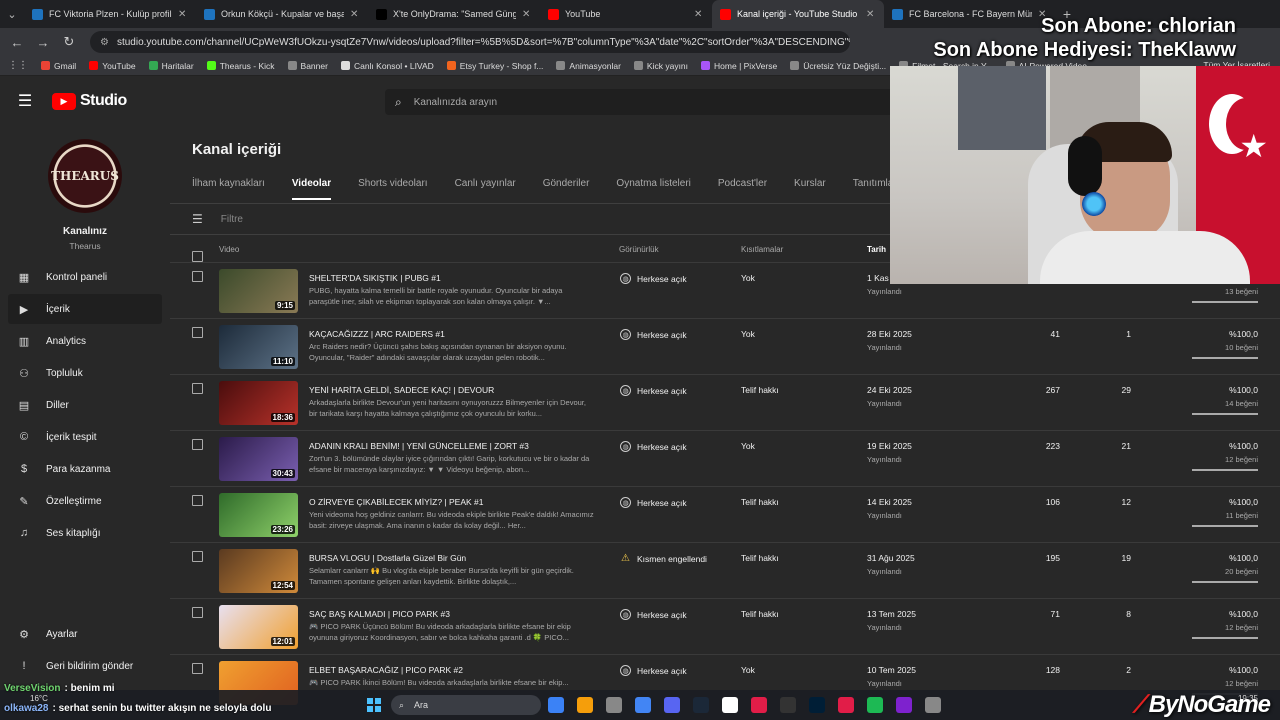 The width and height of the screenshot is (1280, 720). Describe the element at coordinates (258, 347) in the screenshot. I see `video-thumbnail: 11:10` at that location.